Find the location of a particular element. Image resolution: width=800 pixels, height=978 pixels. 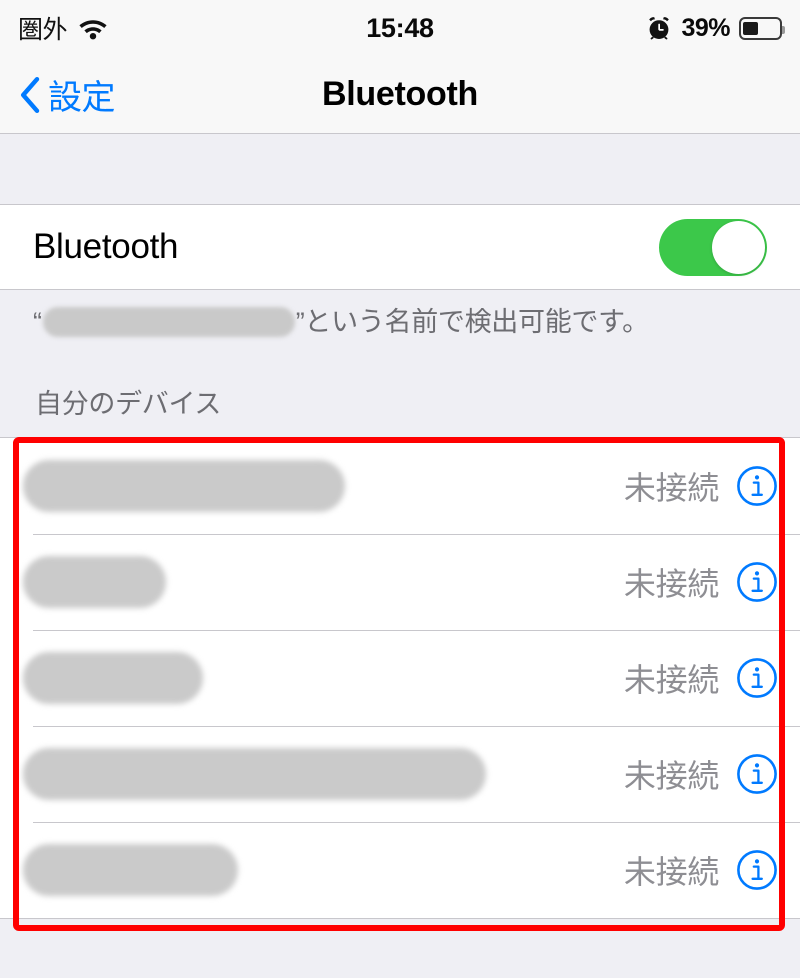

discoverable-note-text: という名前で検出可能です。 is located at coordinates (476, 322).